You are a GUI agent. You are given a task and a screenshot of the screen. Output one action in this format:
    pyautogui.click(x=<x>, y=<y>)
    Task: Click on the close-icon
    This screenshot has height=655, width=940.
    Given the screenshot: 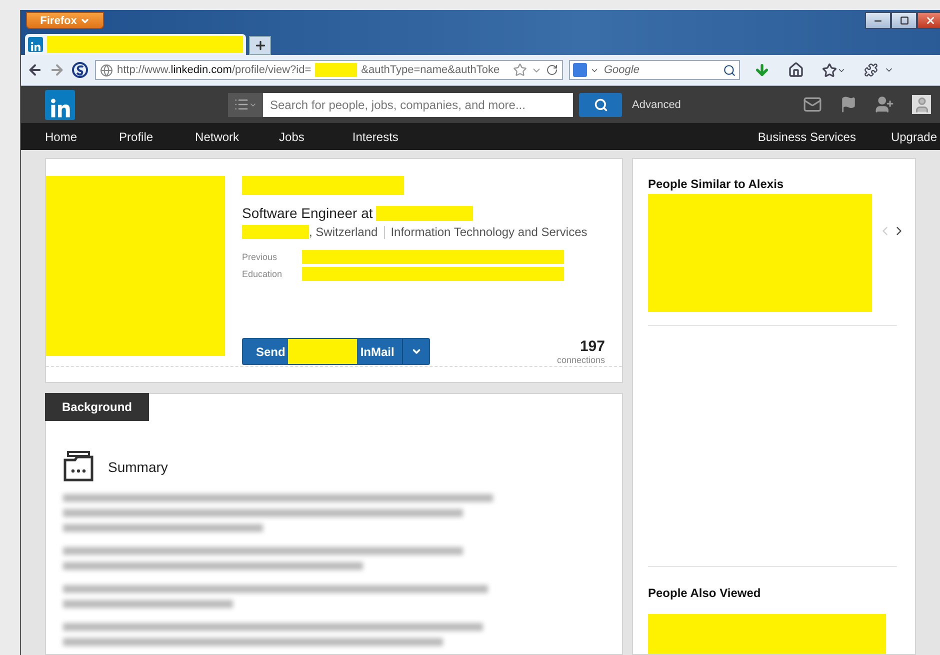 What is the action you would take?
    pyautogui.click(x=930, y=20)
    